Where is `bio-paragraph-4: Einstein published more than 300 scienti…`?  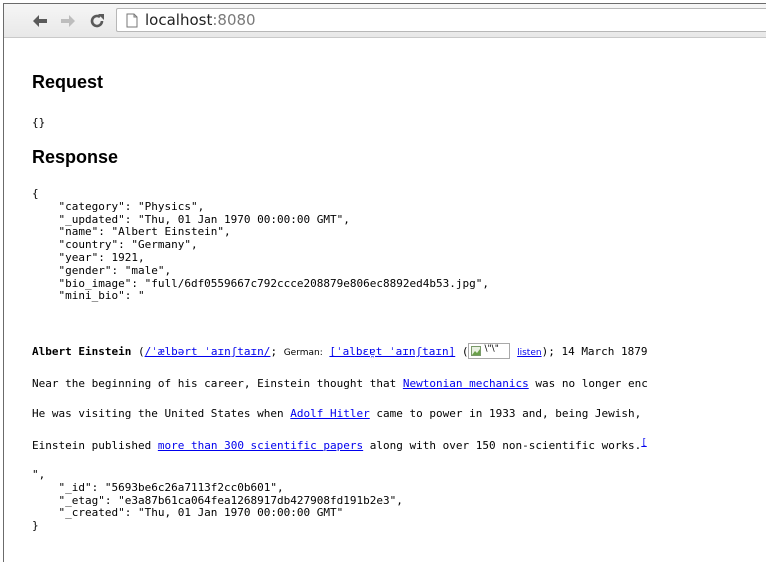
bio-paragraph-4: Einstein published more than 300 scienti… is located at coordinates (339, 445).